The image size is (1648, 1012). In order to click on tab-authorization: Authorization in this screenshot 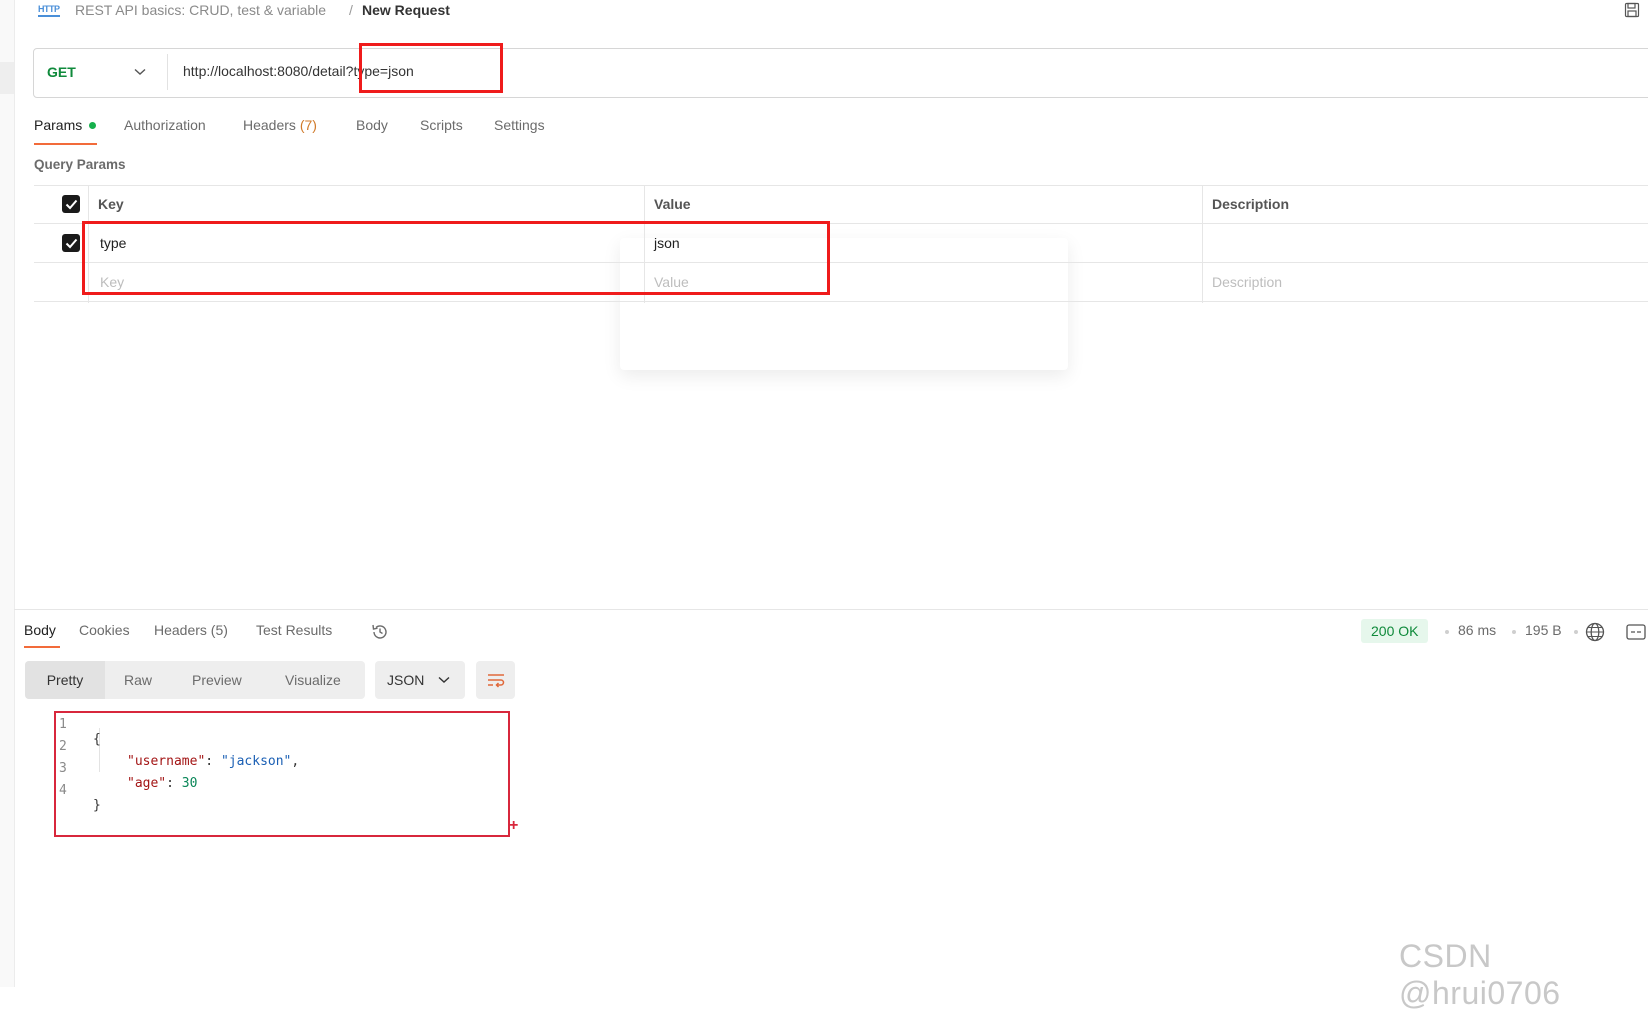, I will do `click(165, 125)`.